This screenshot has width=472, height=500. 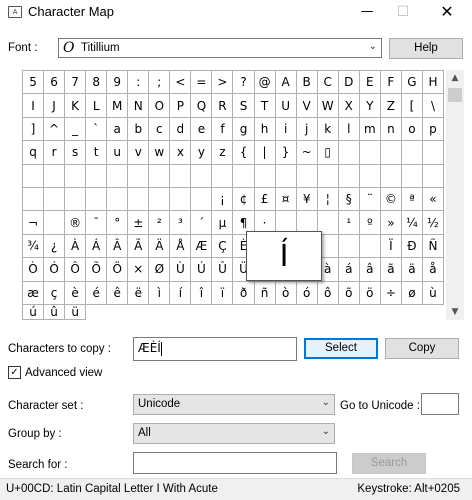 I want to click on character-cell: Q, so click(x=202, y=106).